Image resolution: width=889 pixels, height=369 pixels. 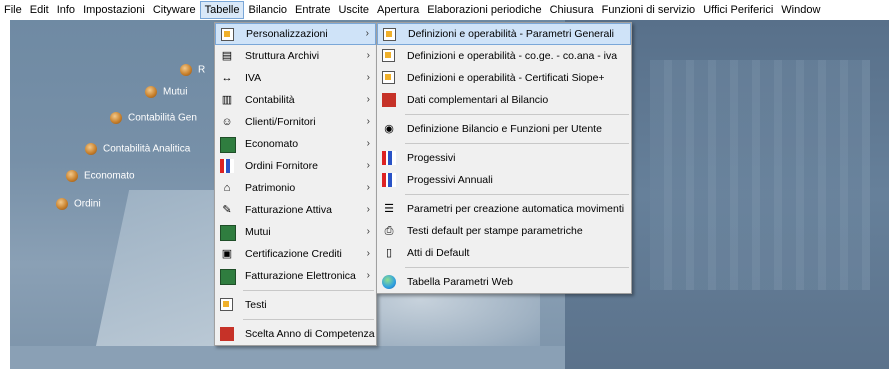 I want to click on menu-item-label: Testi default per stampe parametriche, so click(x=495, y=231).